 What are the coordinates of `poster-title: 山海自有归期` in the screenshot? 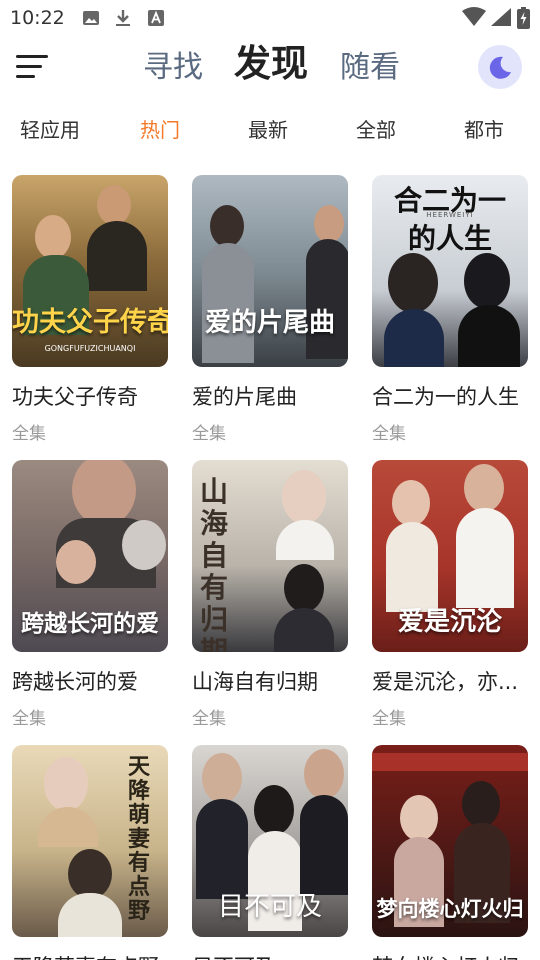 It's located at (214, 564).